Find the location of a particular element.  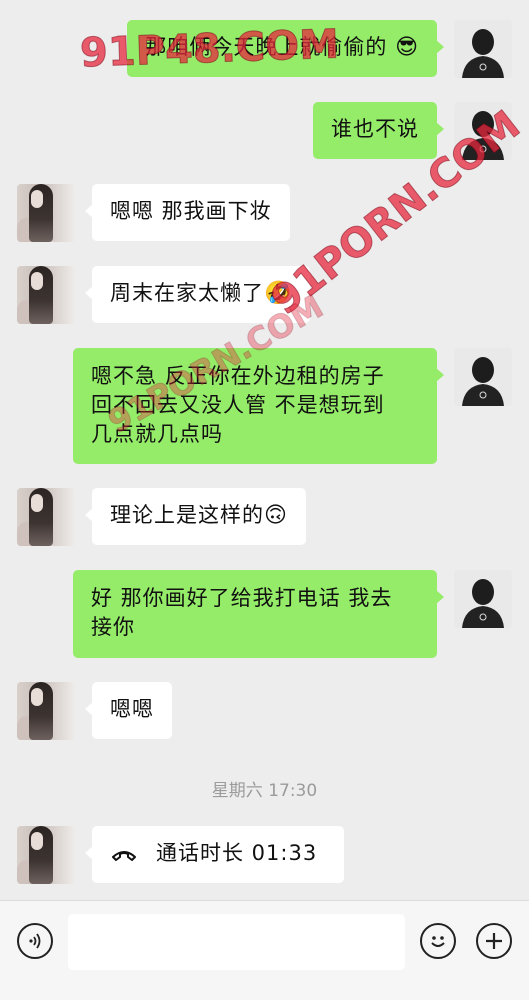

message-bubble: 嗯不急 反正你在外边租的房子 回不回去又没人管 不是想玩到 几点就几点吗 is located at coordinates (258, 406).